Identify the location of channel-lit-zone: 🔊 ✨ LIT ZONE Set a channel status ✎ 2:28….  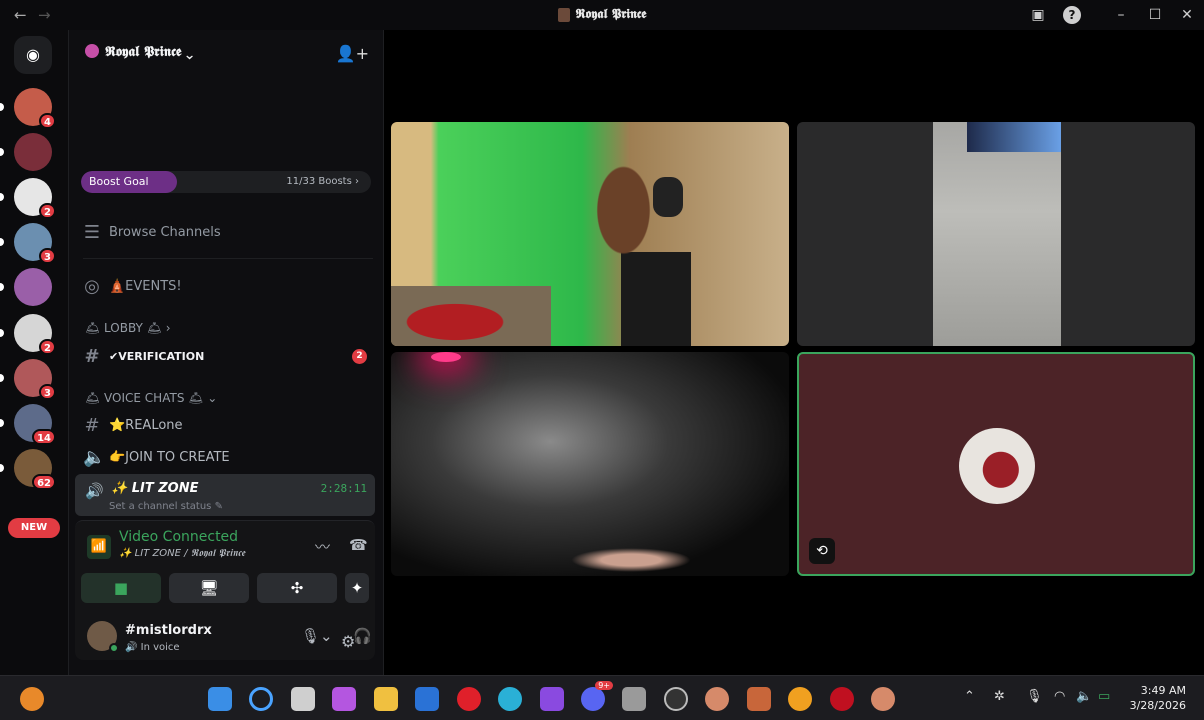
(225, 495).